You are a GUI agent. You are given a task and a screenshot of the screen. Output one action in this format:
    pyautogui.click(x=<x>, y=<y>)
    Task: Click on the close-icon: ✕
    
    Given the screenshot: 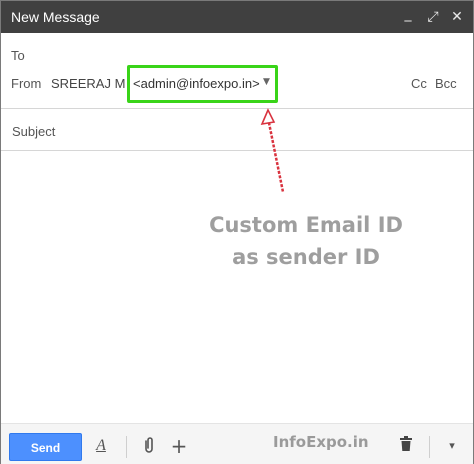 What is the action you would take?
    pyautogui.click(x=457, y=17)
    